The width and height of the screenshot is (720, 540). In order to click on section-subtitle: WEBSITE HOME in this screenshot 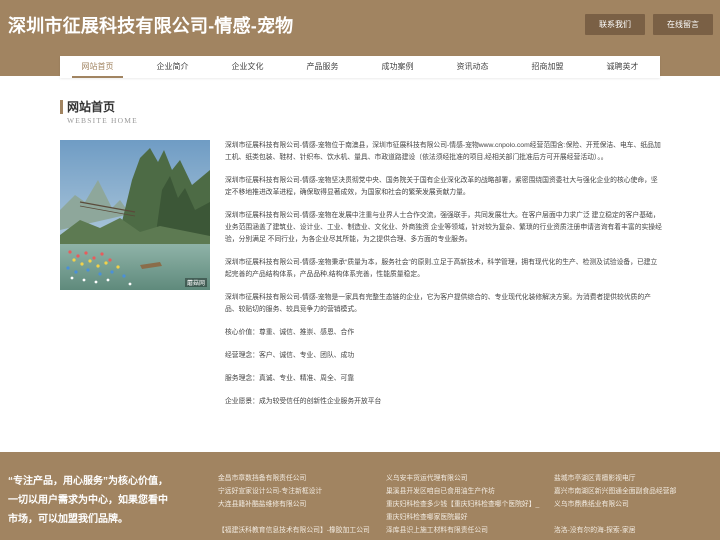, I will do `click(102, 120)`.